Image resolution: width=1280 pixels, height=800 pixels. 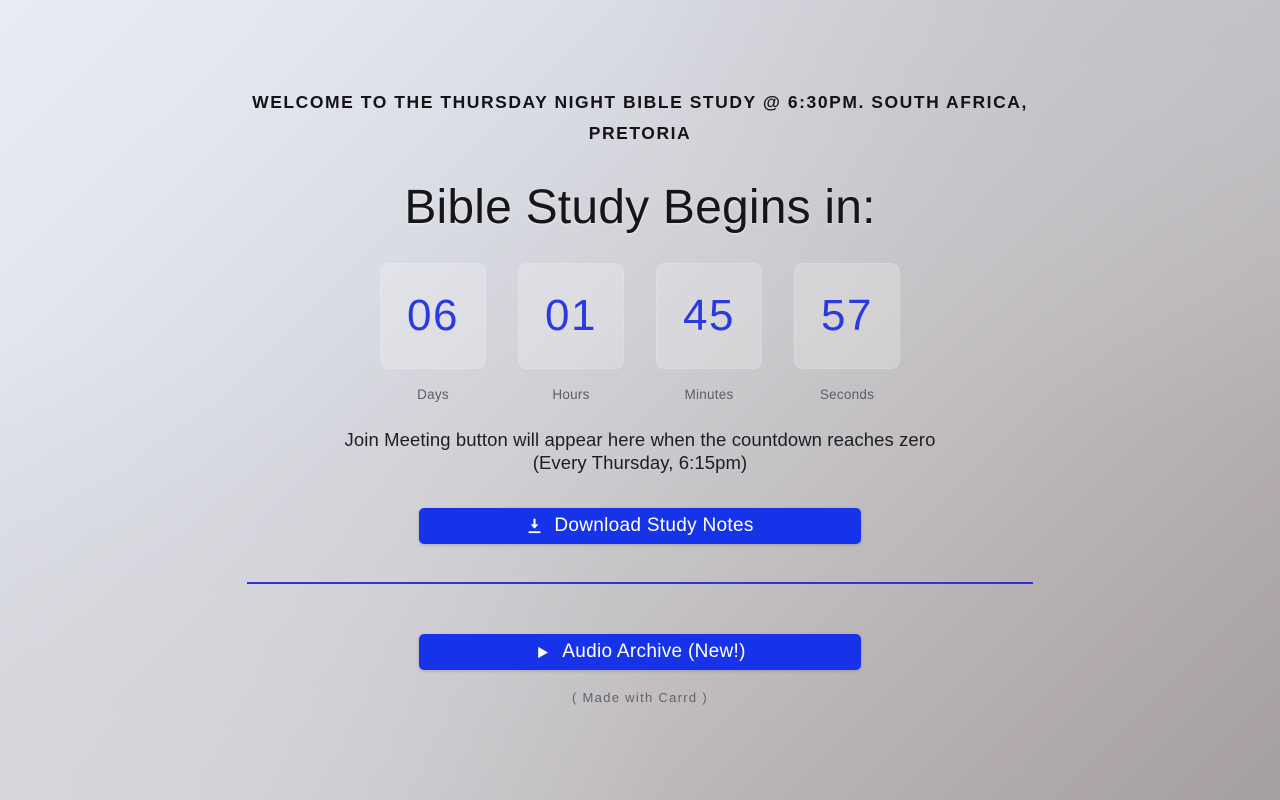 I want to click on countdown-label-days: Days, so click(x=433, y=395).